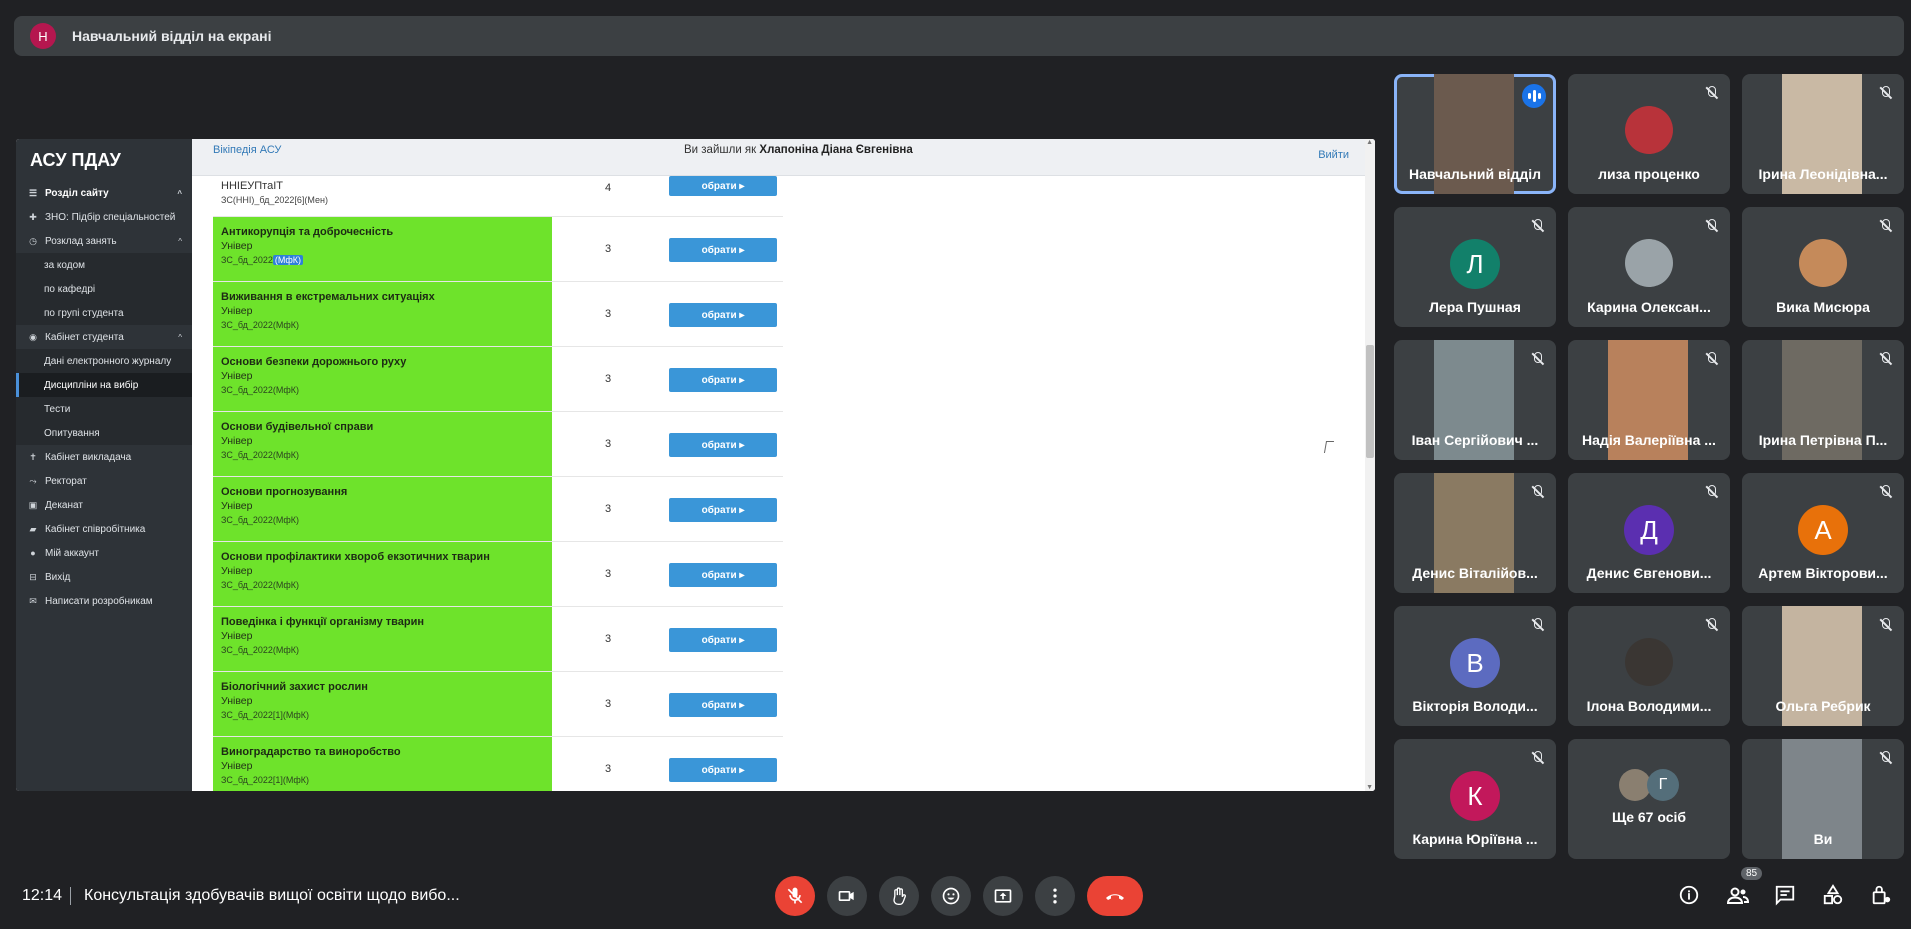 The height and width of the screenshot is (929, 1911). What do you see at coordinates (104, 361) in the screenshot?
I see `sidebar-item: Дані електронного журналу` at bounding box center [104, 361].